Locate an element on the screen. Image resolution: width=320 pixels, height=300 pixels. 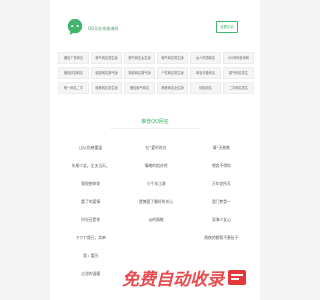
name-link: 喂舍不得你 is located at coordinates (221, 166).